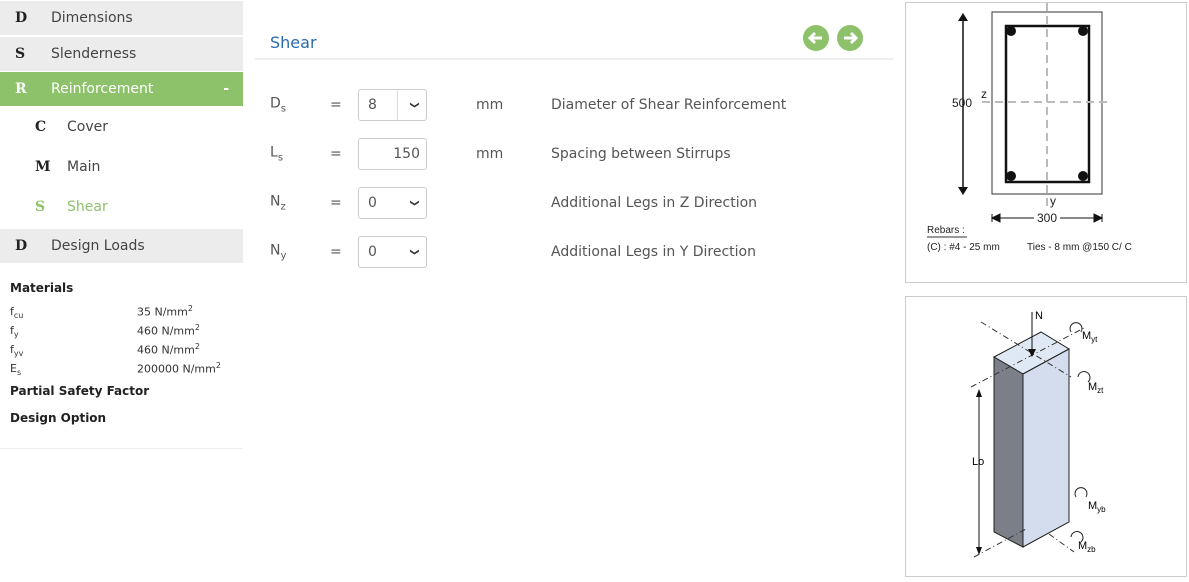 The image size is (1189, 582). What do you see at coordinates (278, 105) in the screenshot?
I see `row-symbol: Ds` at bounding box center [278, 105].